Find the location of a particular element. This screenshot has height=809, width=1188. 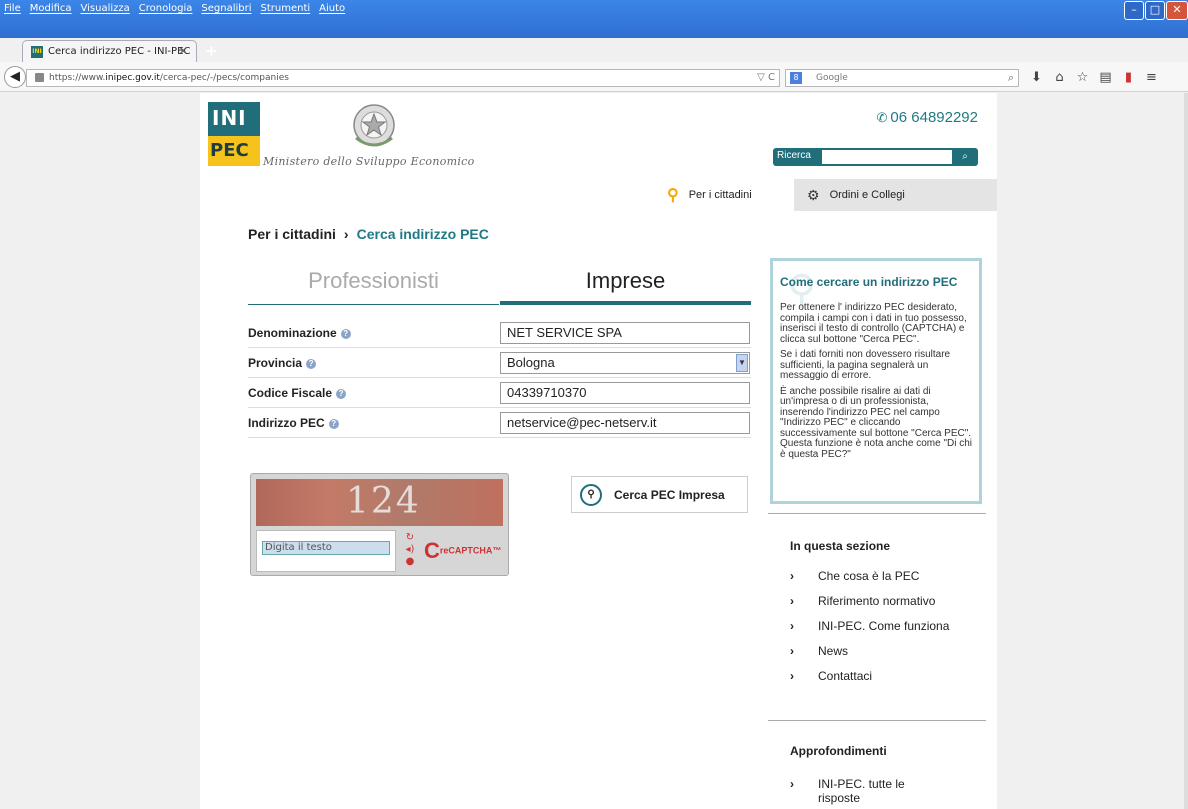

recaptcha-icon: C is located at coordinates (432, 550).